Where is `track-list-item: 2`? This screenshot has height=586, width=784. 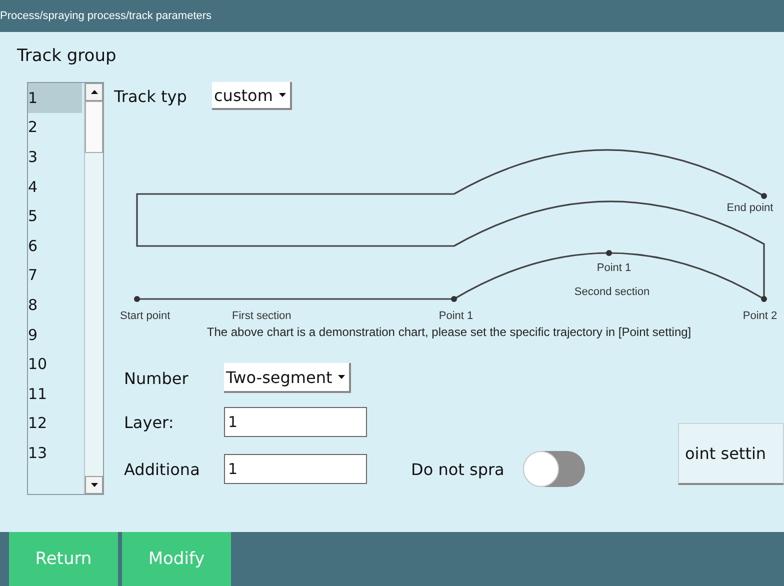
track-list-item: 2 is located at coordinates (55, 127).